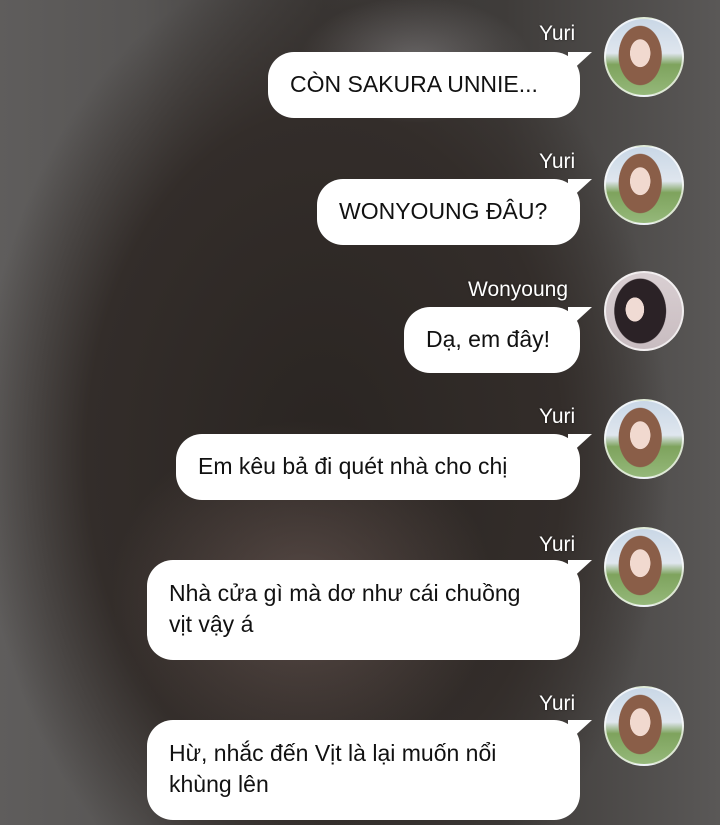 The height and width of the screenshot is (825, 720). I want to click on message-bubble: Em kêu bả đi quét nhà cho chị, so click(384, 467).